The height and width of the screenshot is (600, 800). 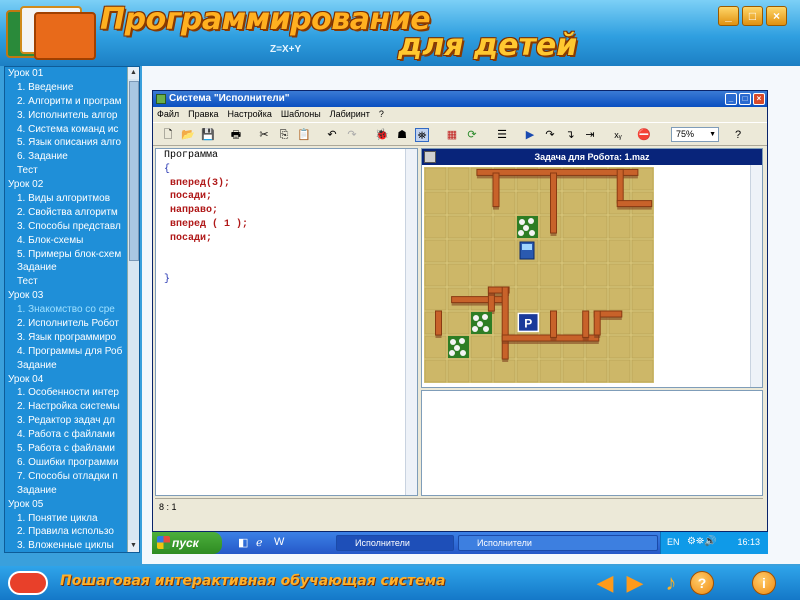 I want to click on window-titlebar: Система "Исполнители" _ □ ×, so click(x=460, y=99).